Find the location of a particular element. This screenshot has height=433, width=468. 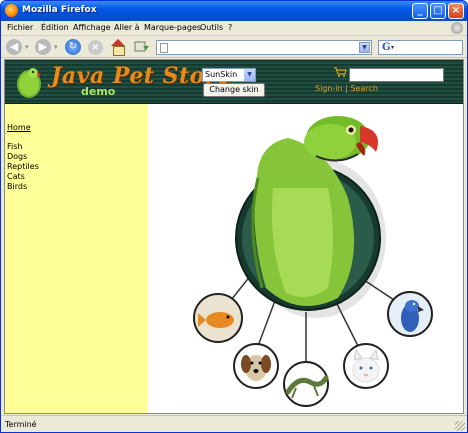

reload-button: ↻ is located at coordinates (73, 47).